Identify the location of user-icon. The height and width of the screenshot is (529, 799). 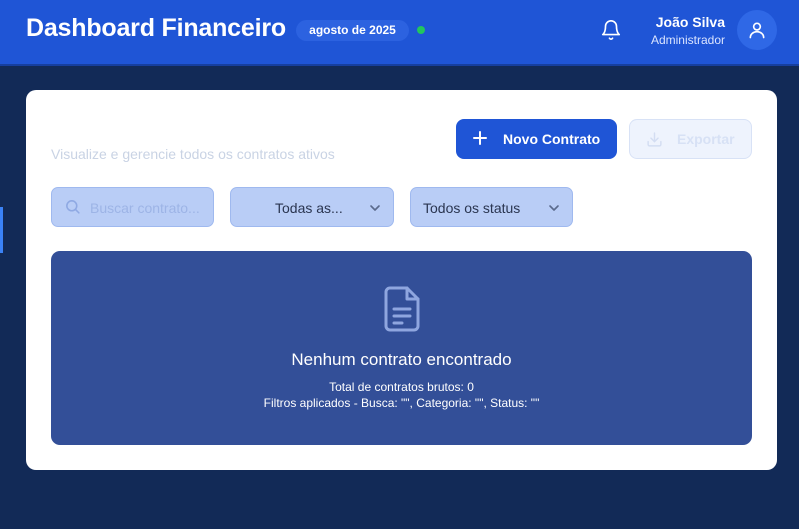
(757, 30).